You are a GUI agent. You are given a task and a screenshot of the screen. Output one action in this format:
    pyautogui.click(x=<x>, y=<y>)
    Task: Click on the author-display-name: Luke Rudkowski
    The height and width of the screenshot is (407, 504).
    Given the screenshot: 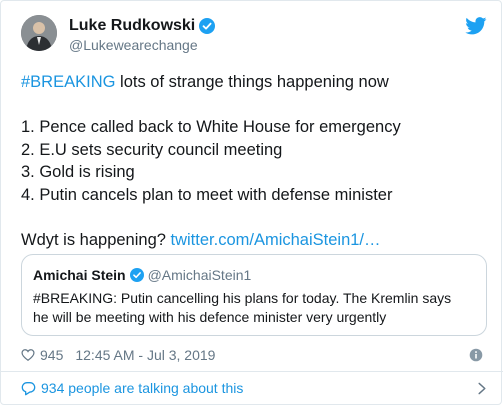 What is the action you would take?
    pyautogui.click(x=132, y=26)
    